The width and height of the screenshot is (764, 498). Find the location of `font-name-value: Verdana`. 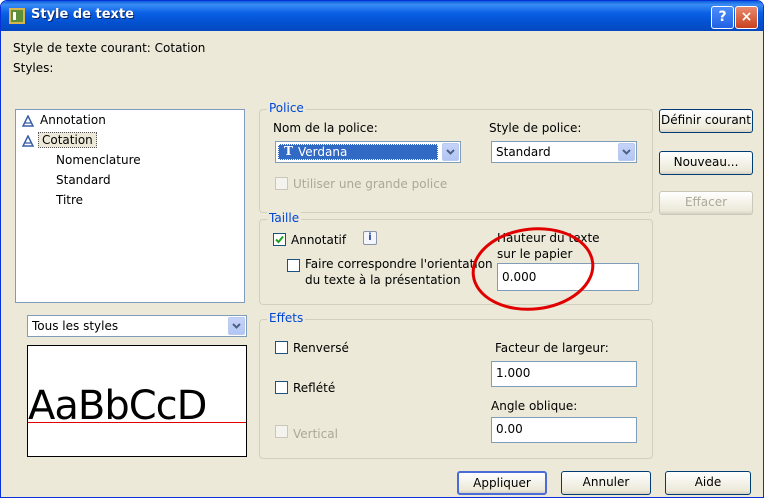

font-name-value: Verdana is located at coordinates (323, 152).